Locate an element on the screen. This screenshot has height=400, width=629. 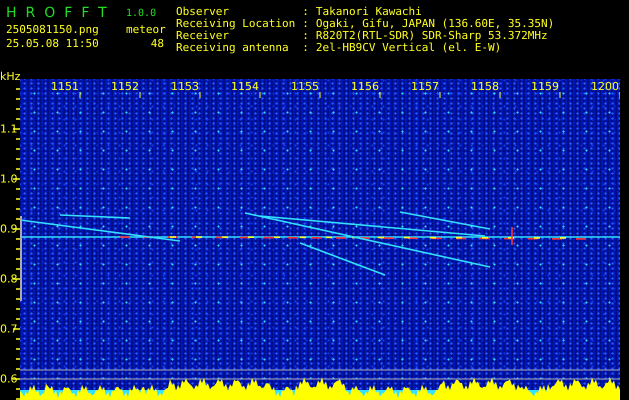
info-value: R820T2(RTL-SDR) SDR-Sharp 53.372MHz is located at coordinates (432, 36).